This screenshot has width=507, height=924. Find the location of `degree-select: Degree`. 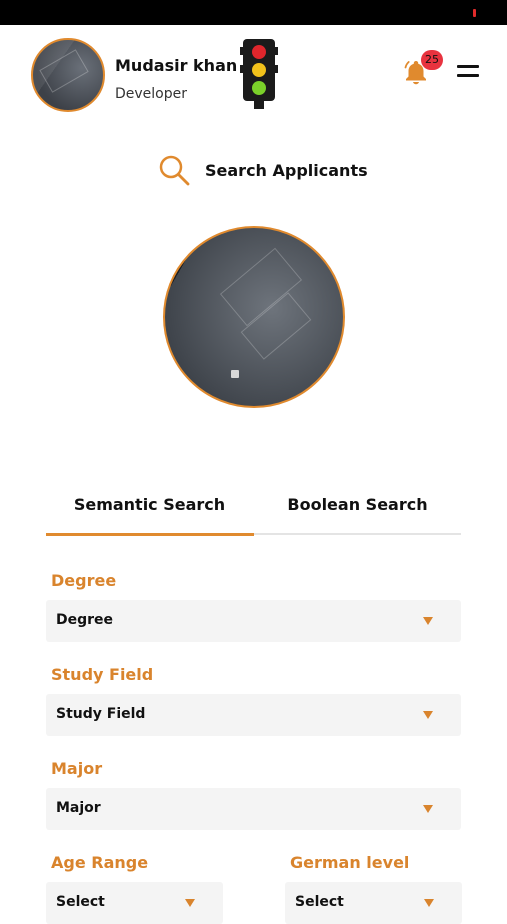

degree-select: Degree is located at coordinates (253, 621).